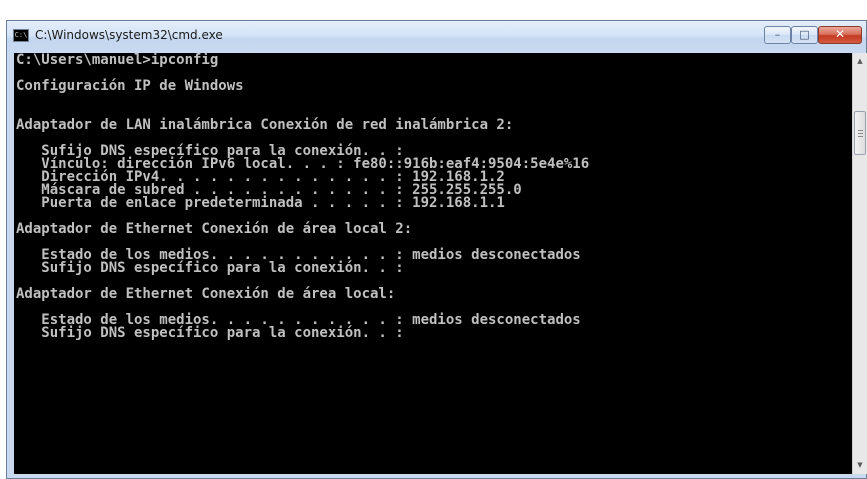 This screenshot has width=867, height=479. Describe the element at coordinates (860, 61) in the screenshot. I see `scroll-up-arrow-icon: ▲` at that location.